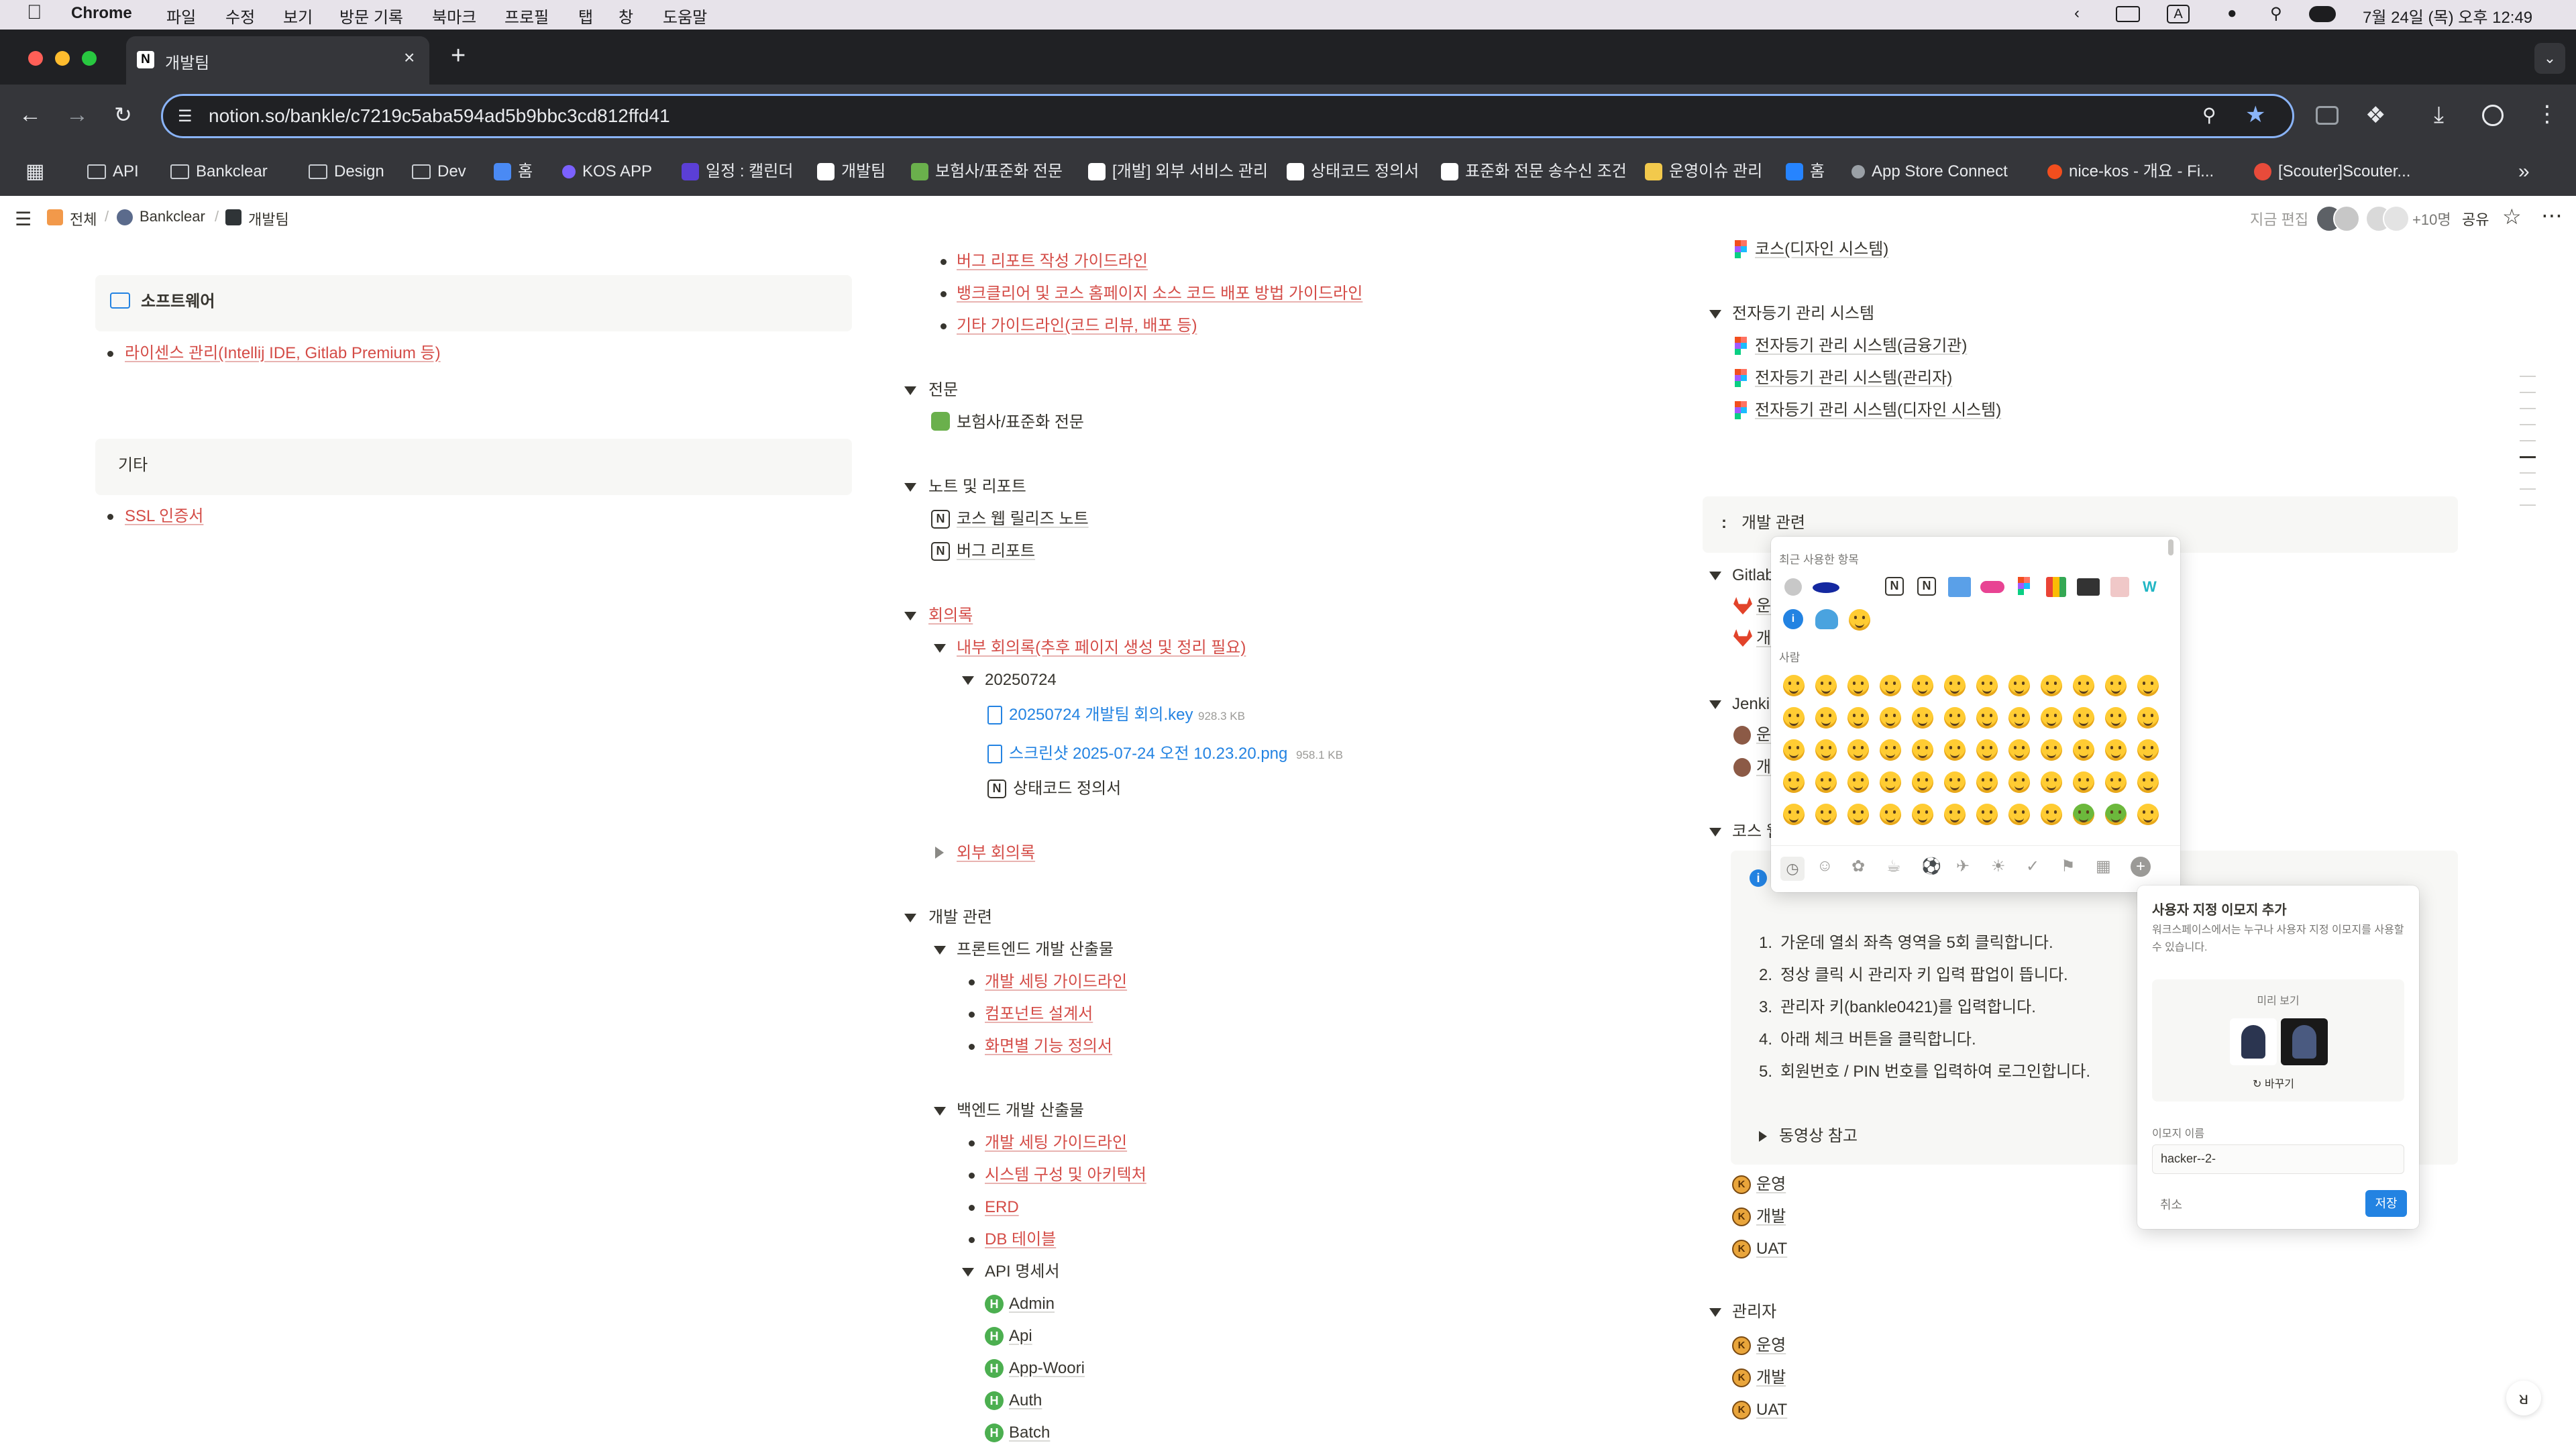 Image resolution: width=2576 pixels, height=1449 pixels. Describe the element at coordinates (2171, 1204) in the screenshot. I see `cancel-button: 취소` at that location.